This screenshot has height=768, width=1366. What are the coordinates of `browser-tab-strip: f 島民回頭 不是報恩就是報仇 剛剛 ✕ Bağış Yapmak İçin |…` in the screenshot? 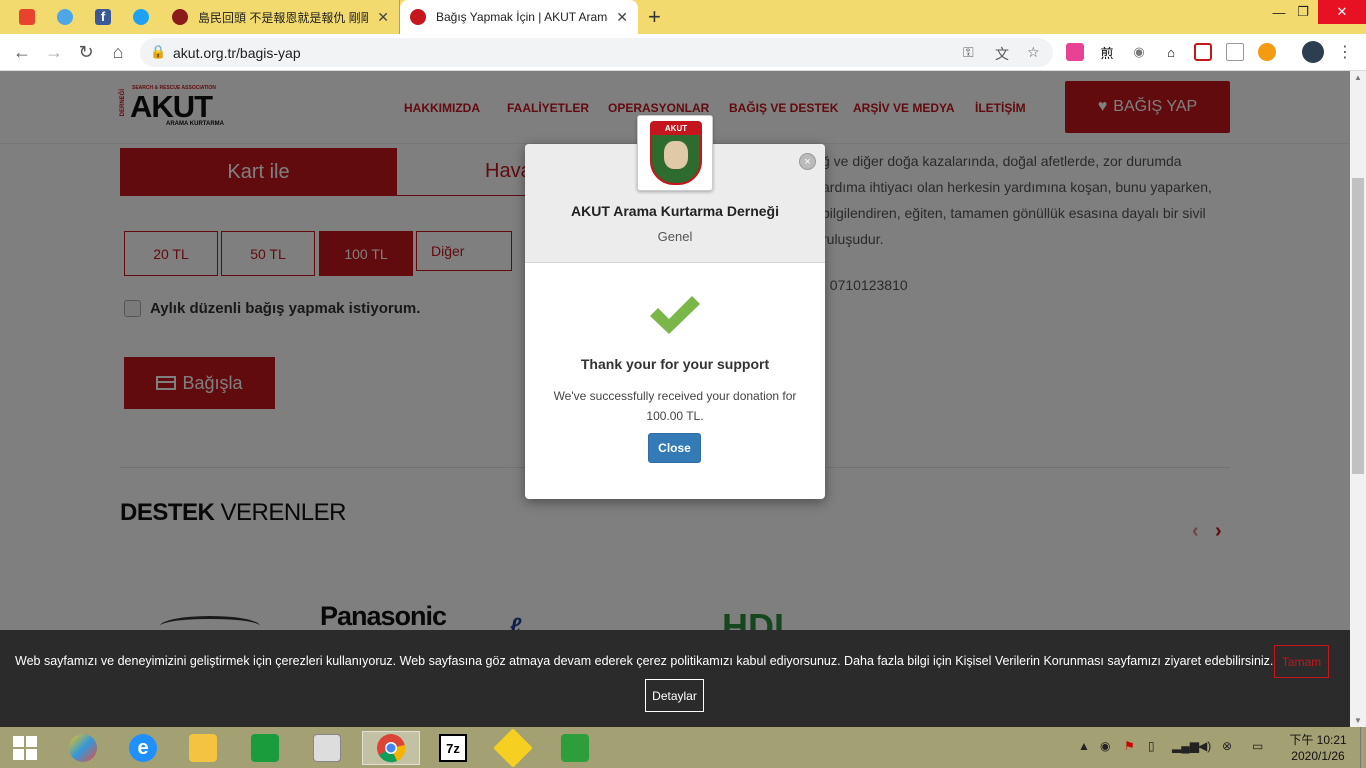 It's located at (683, 17).